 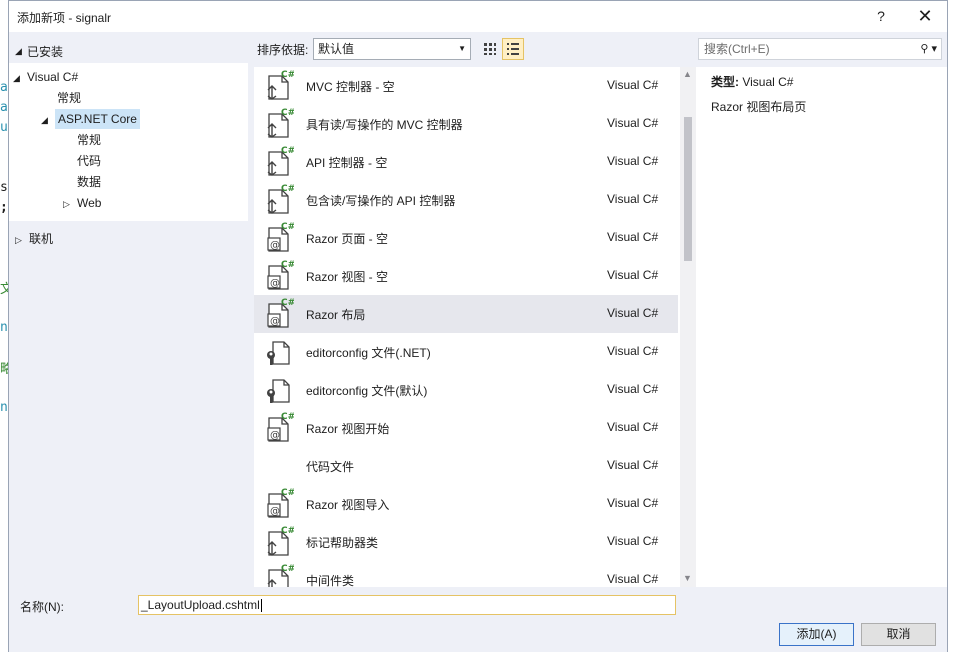 I want to click on tree-item-online: ▷ 联机, so click(x=34, y=239).